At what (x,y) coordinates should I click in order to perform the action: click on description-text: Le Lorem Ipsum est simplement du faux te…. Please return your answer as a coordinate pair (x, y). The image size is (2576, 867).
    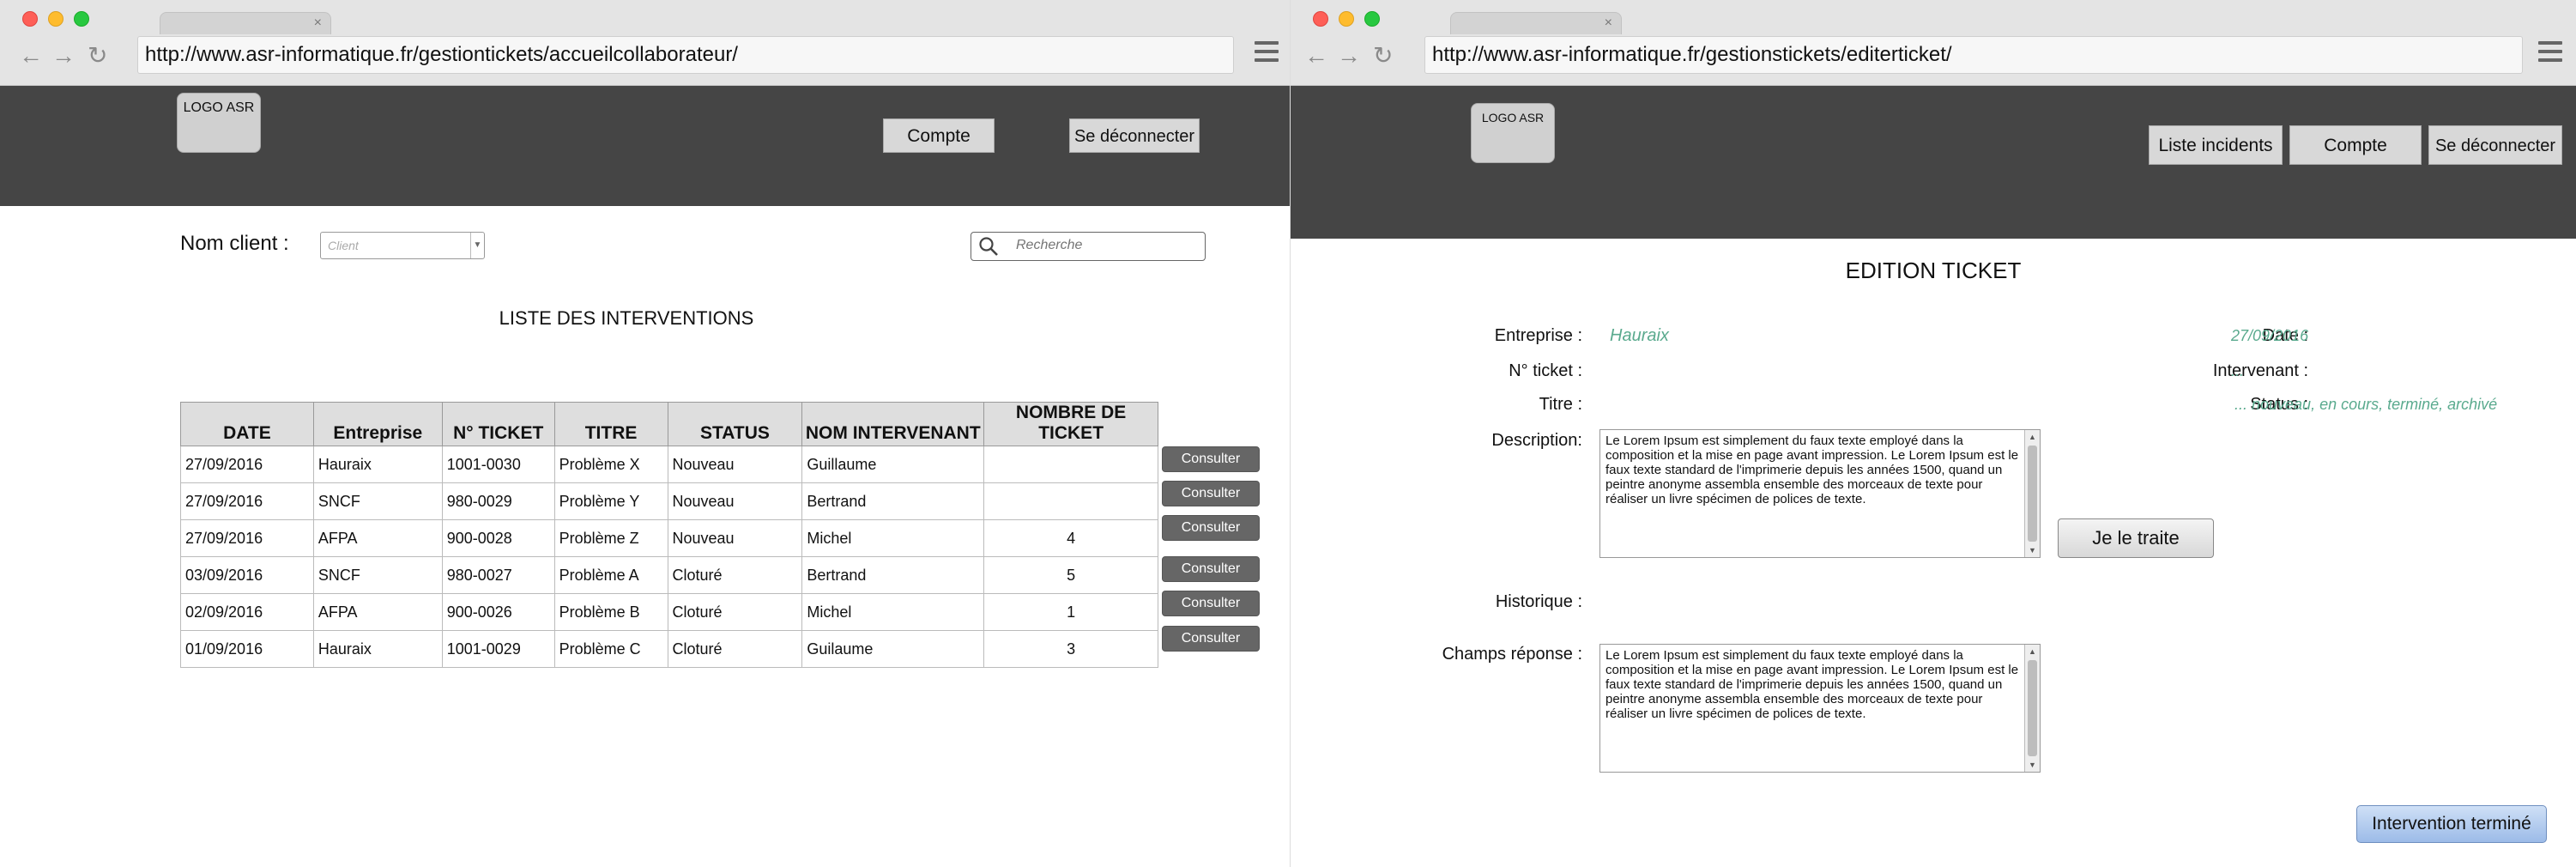
    Looking at the image, I should click on (1812, 470).